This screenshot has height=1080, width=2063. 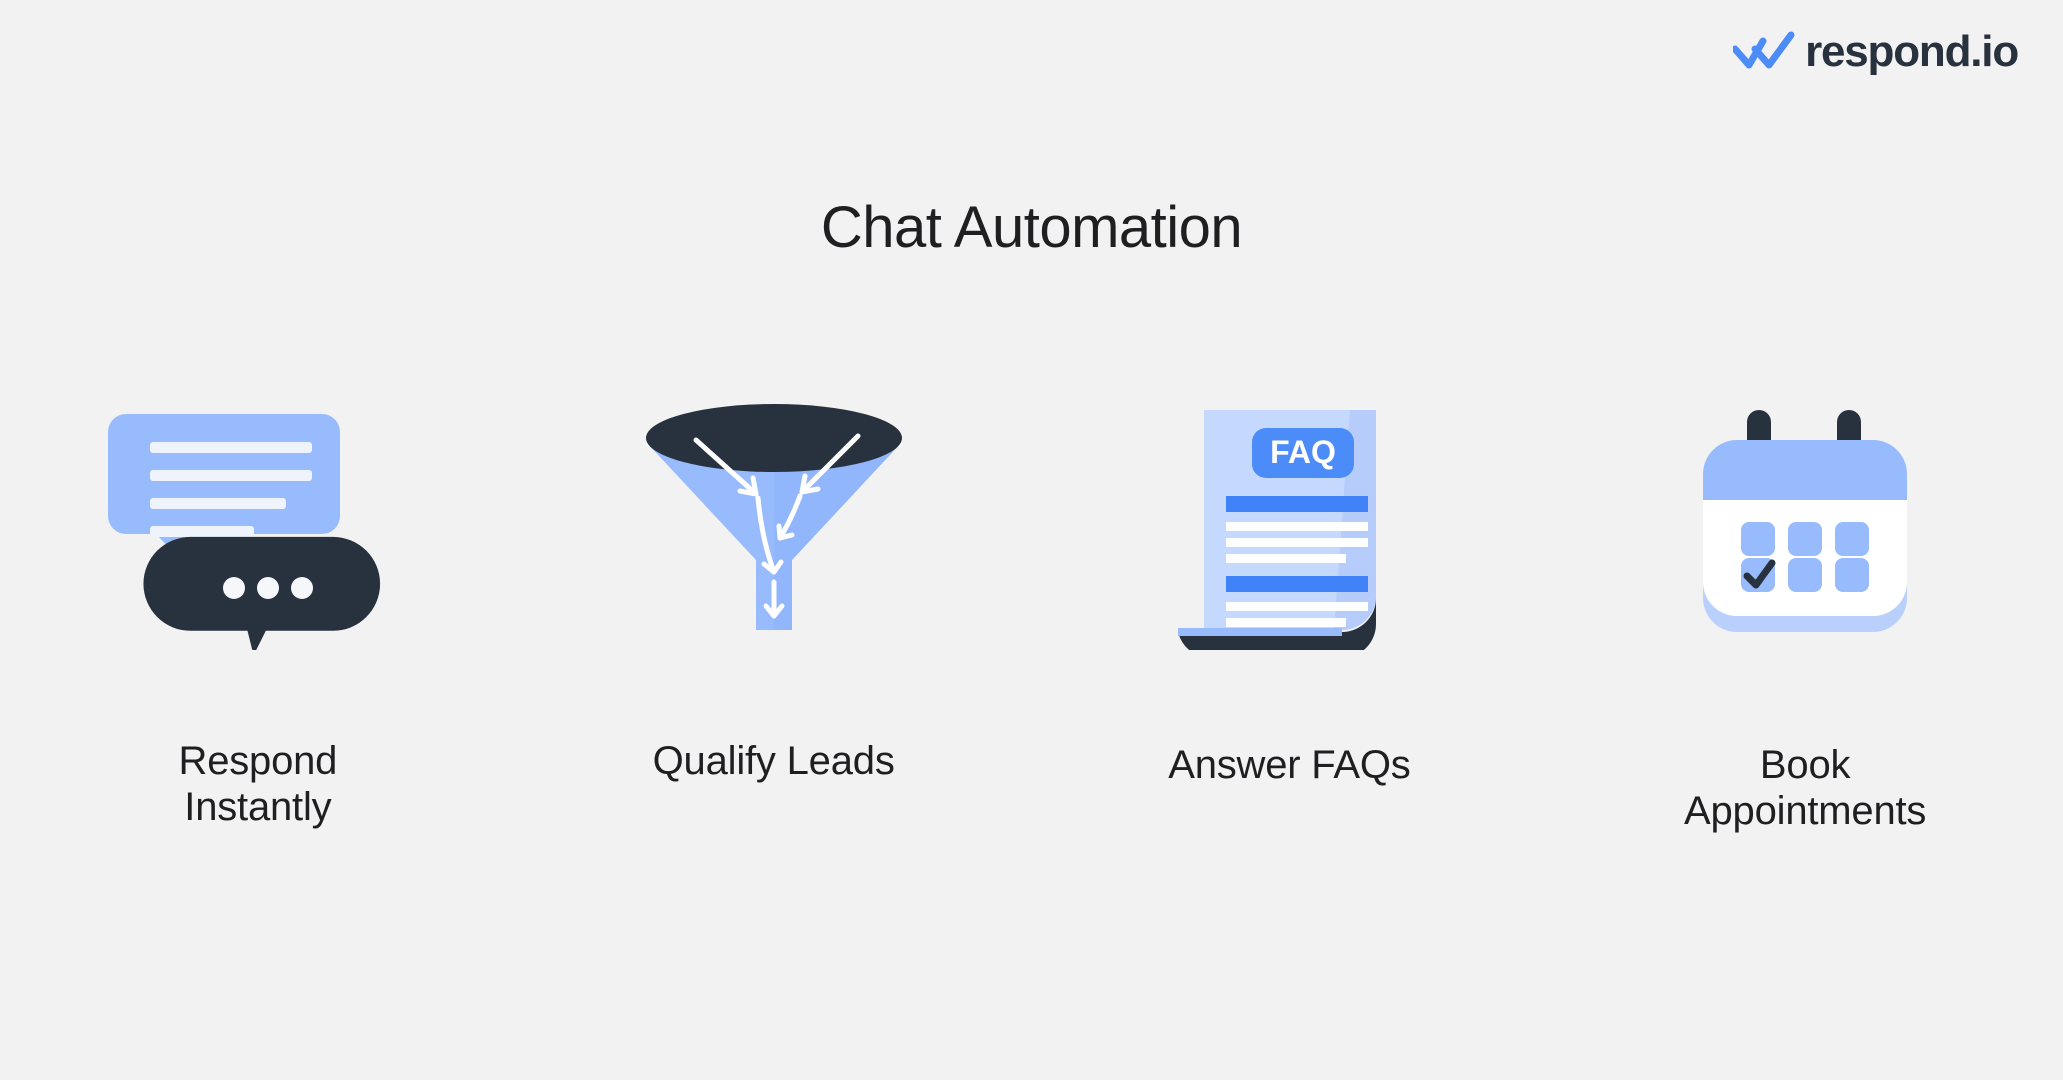 I want to click on feature-card-label: Qualify Leads, so click(x=773, y=761).